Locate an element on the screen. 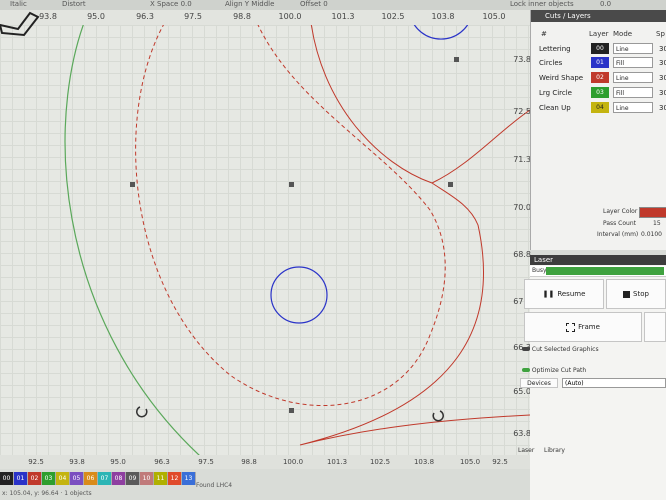 This screenshot has height=500, width=666. layer-row: Lrg Circle 03 Fill 300 is located at coordinates (602, 93).